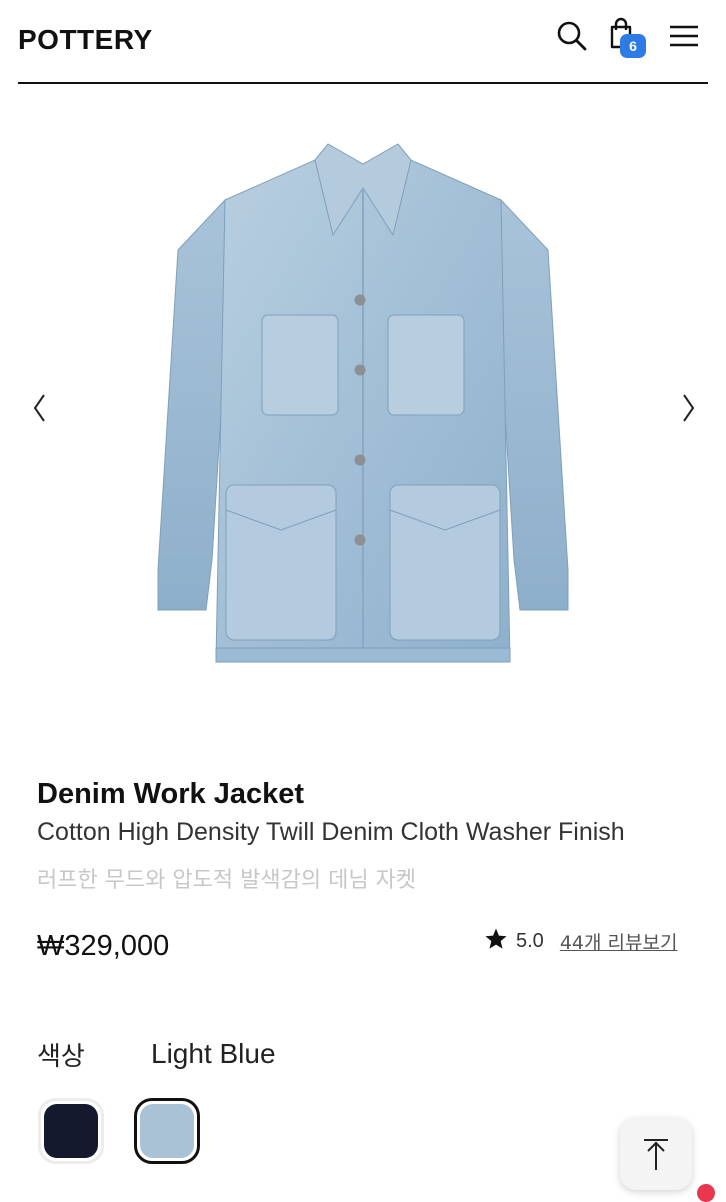  Describe the element at coordinates (688, 408) in the screenshot. I see `chevron-right-icon` at that location.